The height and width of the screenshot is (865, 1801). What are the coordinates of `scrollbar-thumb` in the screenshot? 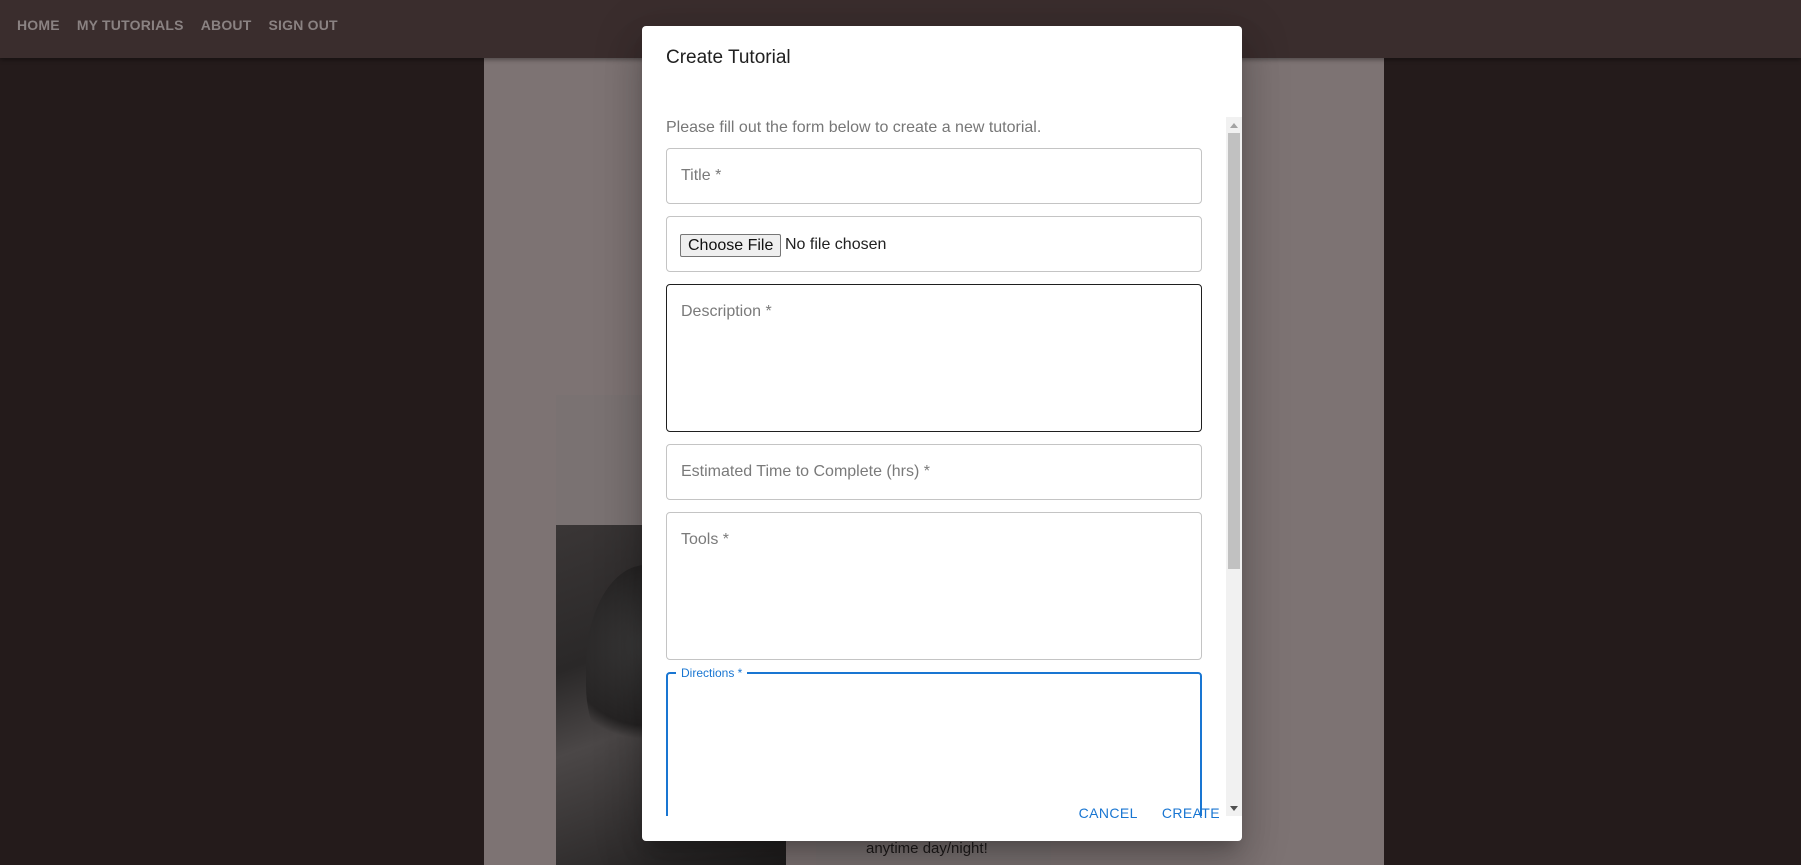 It's located at (1234, 351).